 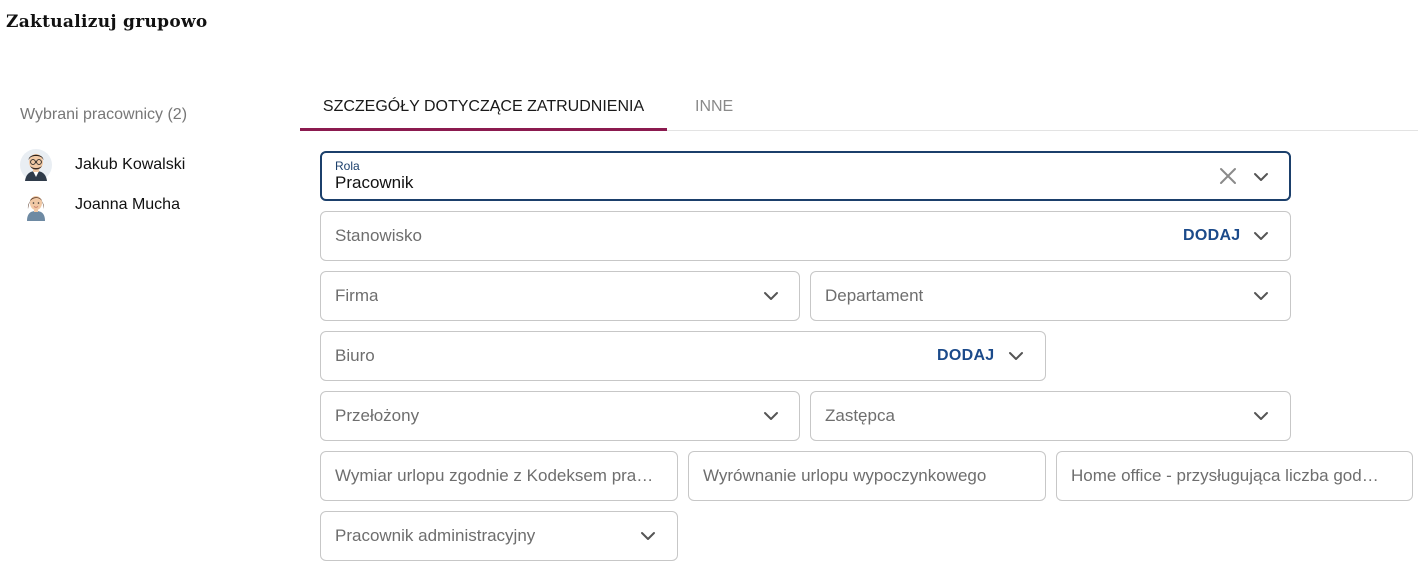 What do you see at coordinates (483, 107) in the screenshot?
I see `tab-employment-details: SZCZEGÓŁY DOTYCZĄCE ZATRUDNIENIA` at bounding box center [483, 107].